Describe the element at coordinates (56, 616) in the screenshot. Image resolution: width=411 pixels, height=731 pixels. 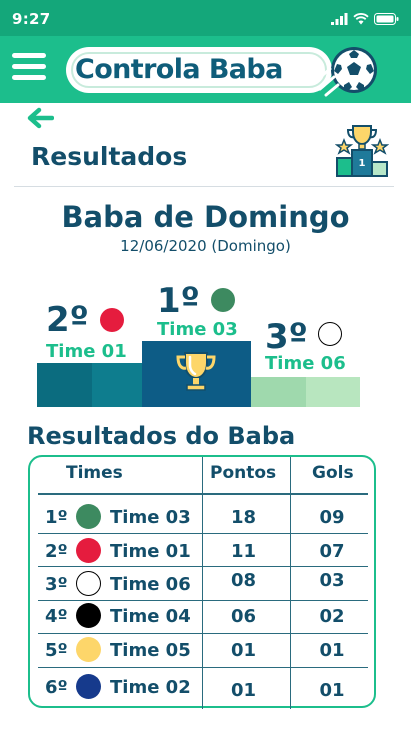
I see `row-position: 4º` at that location.